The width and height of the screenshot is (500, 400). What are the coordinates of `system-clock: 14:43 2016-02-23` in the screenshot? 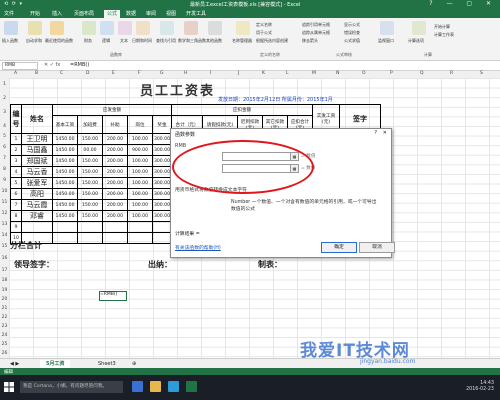 It's located at (480, 387).